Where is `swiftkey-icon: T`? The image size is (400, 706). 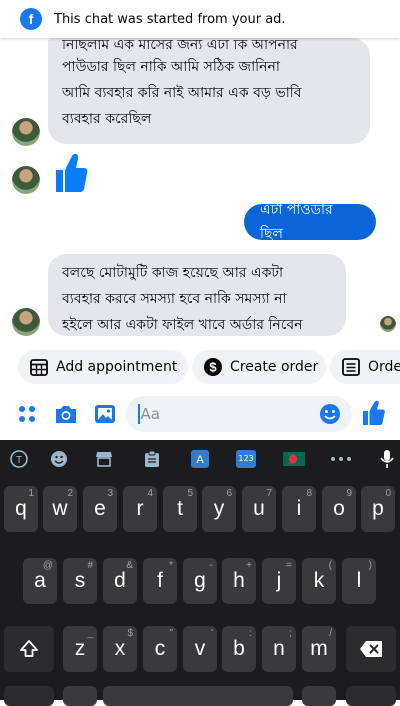 swiftkey-icon: T is located at coordinates (19, 459).